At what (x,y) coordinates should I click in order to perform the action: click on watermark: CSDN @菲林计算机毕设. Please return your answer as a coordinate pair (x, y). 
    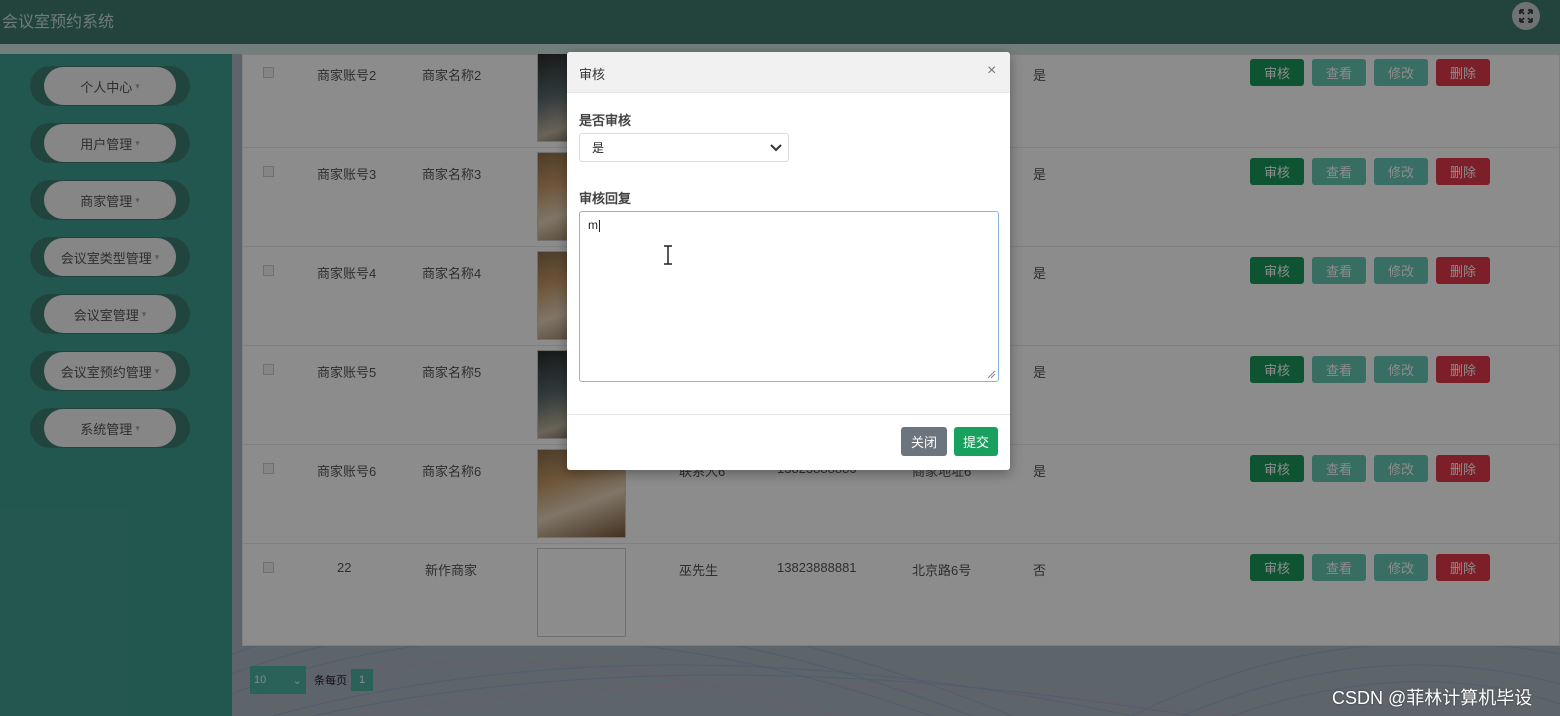
    Looking at the image, I should click on (1432, 698).